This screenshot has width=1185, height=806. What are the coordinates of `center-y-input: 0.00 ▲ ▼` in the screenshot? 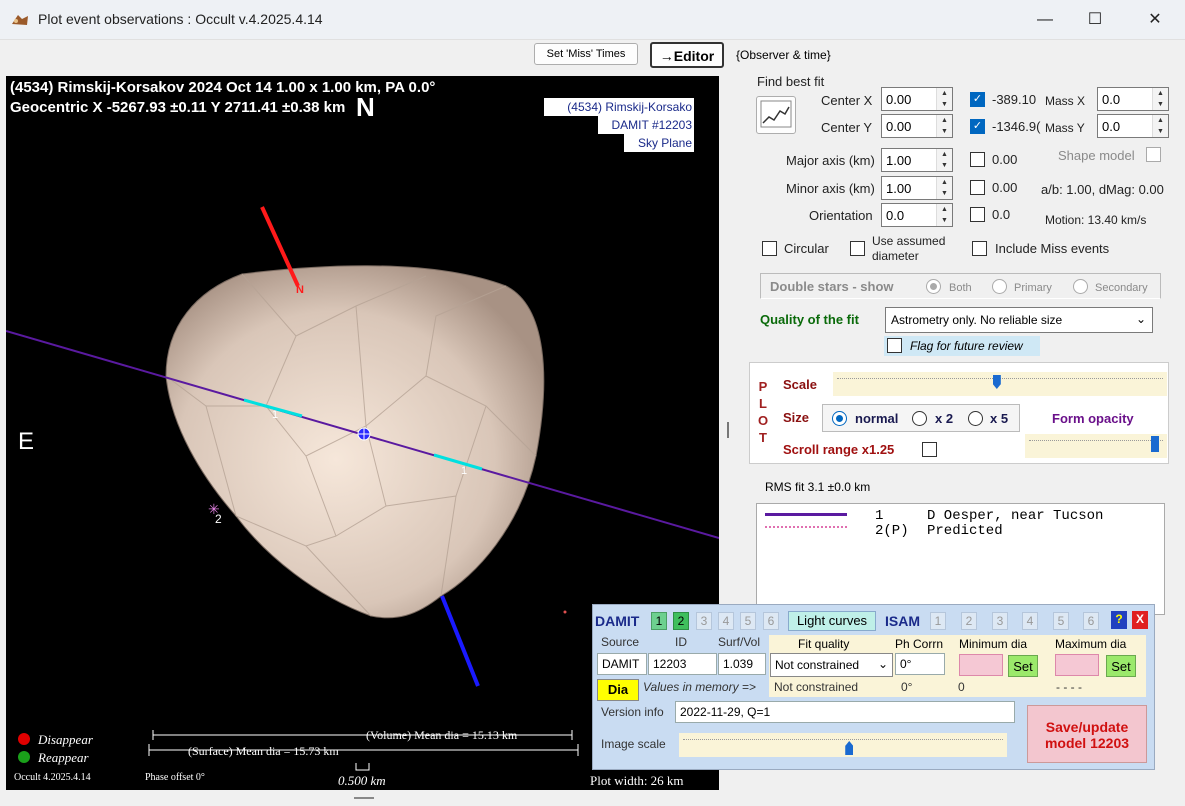 It's located at (917, 126).